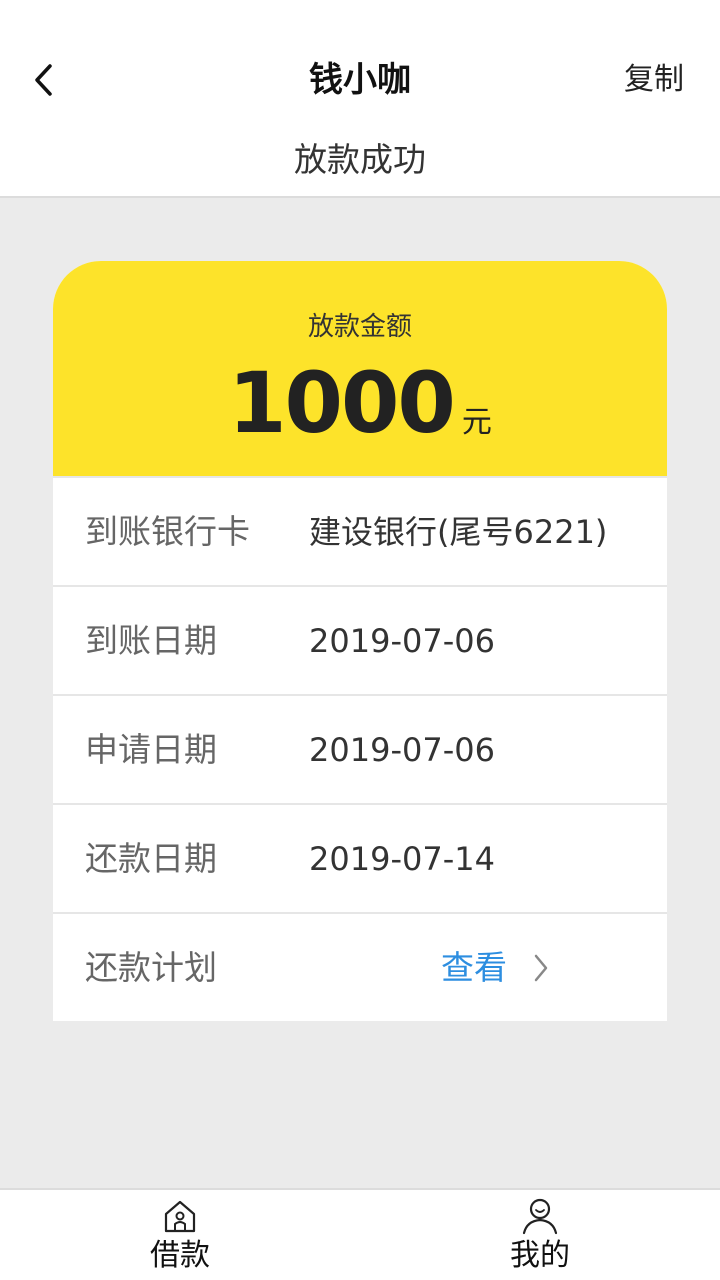 Image resolution: width=720 pixels, height=1280 pixels. I want to click on nav-item-borrow: 借款, so click(180, 1235).